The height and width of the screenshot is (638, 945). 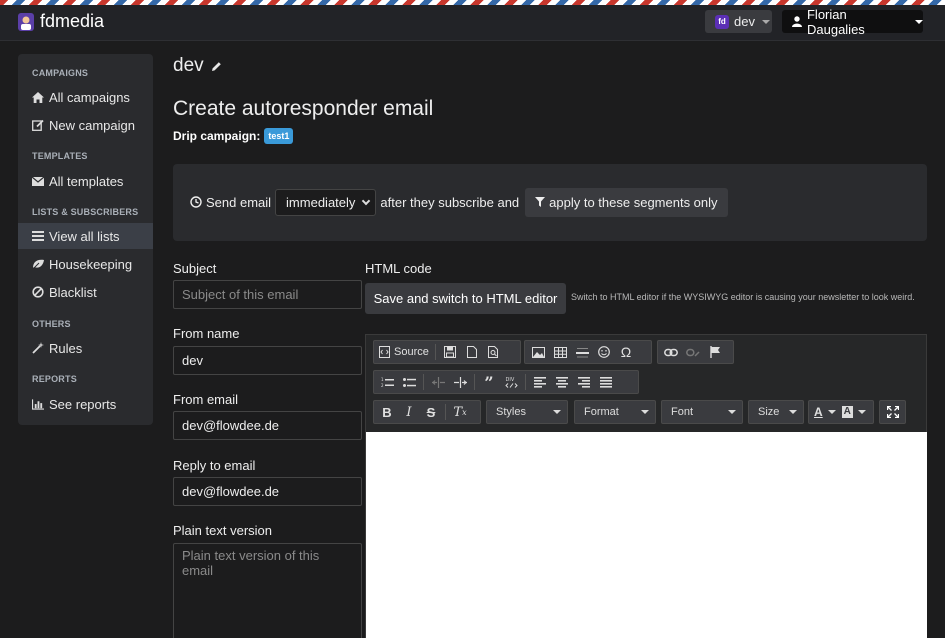 What do you see at coordinates (382, 385) in the screenshot?
I see `svg-text: 2` at bounding box center [382, 385].